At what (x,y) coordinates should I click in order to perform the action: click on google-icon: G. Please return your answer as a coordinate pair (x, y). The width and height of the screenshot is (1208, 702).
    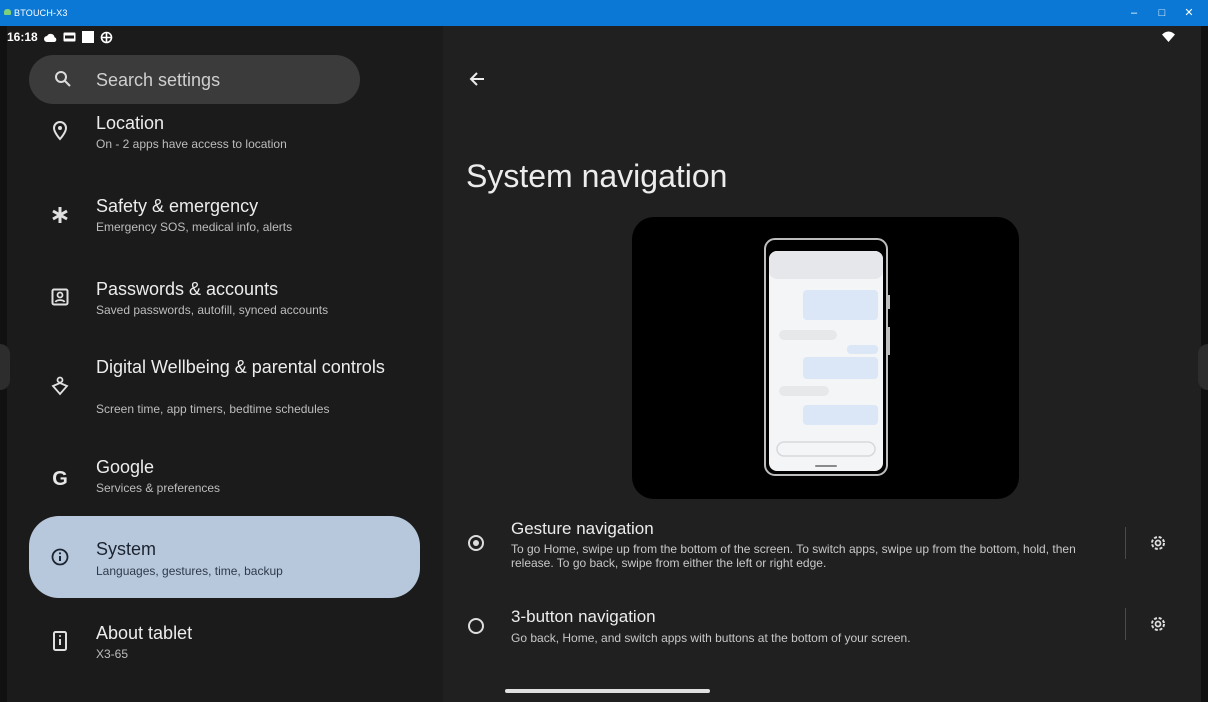
    Looking at the image, I should click on (60, 478).